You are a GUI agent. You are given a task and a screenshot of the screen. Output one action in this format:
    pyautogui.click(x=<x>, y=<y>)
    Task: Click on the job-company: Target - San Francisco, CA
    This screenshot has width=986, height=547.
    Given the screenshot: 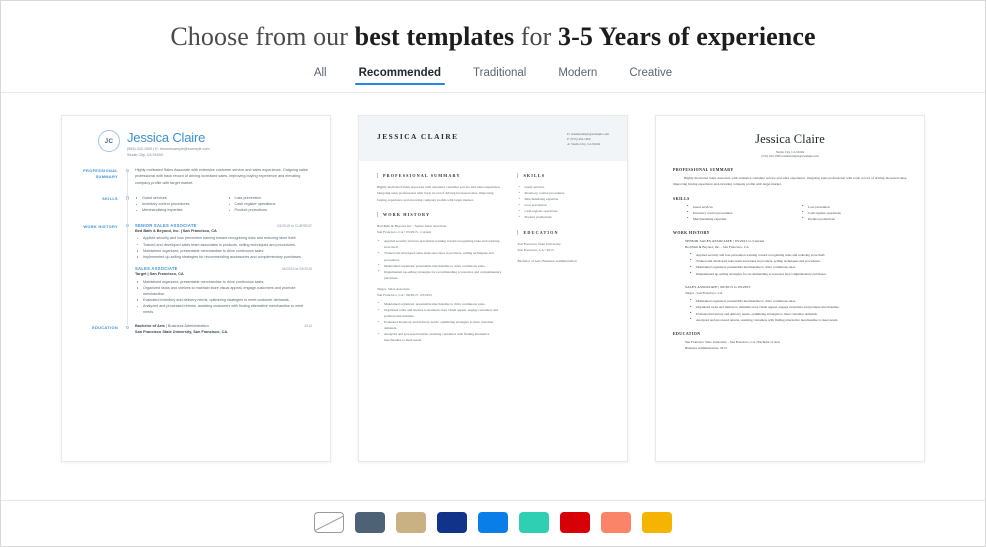 What is the action you would take?
    pyautogui.click(x=704, y=293)
    